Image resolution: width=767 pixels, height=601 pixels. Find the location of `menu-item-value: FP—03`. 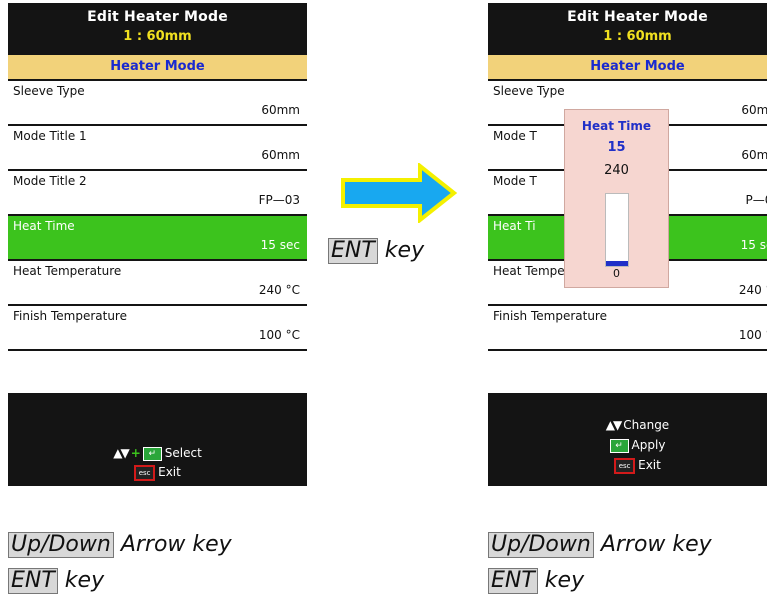

menu-item-value: FP—03 is located at coordinates (279, 200).